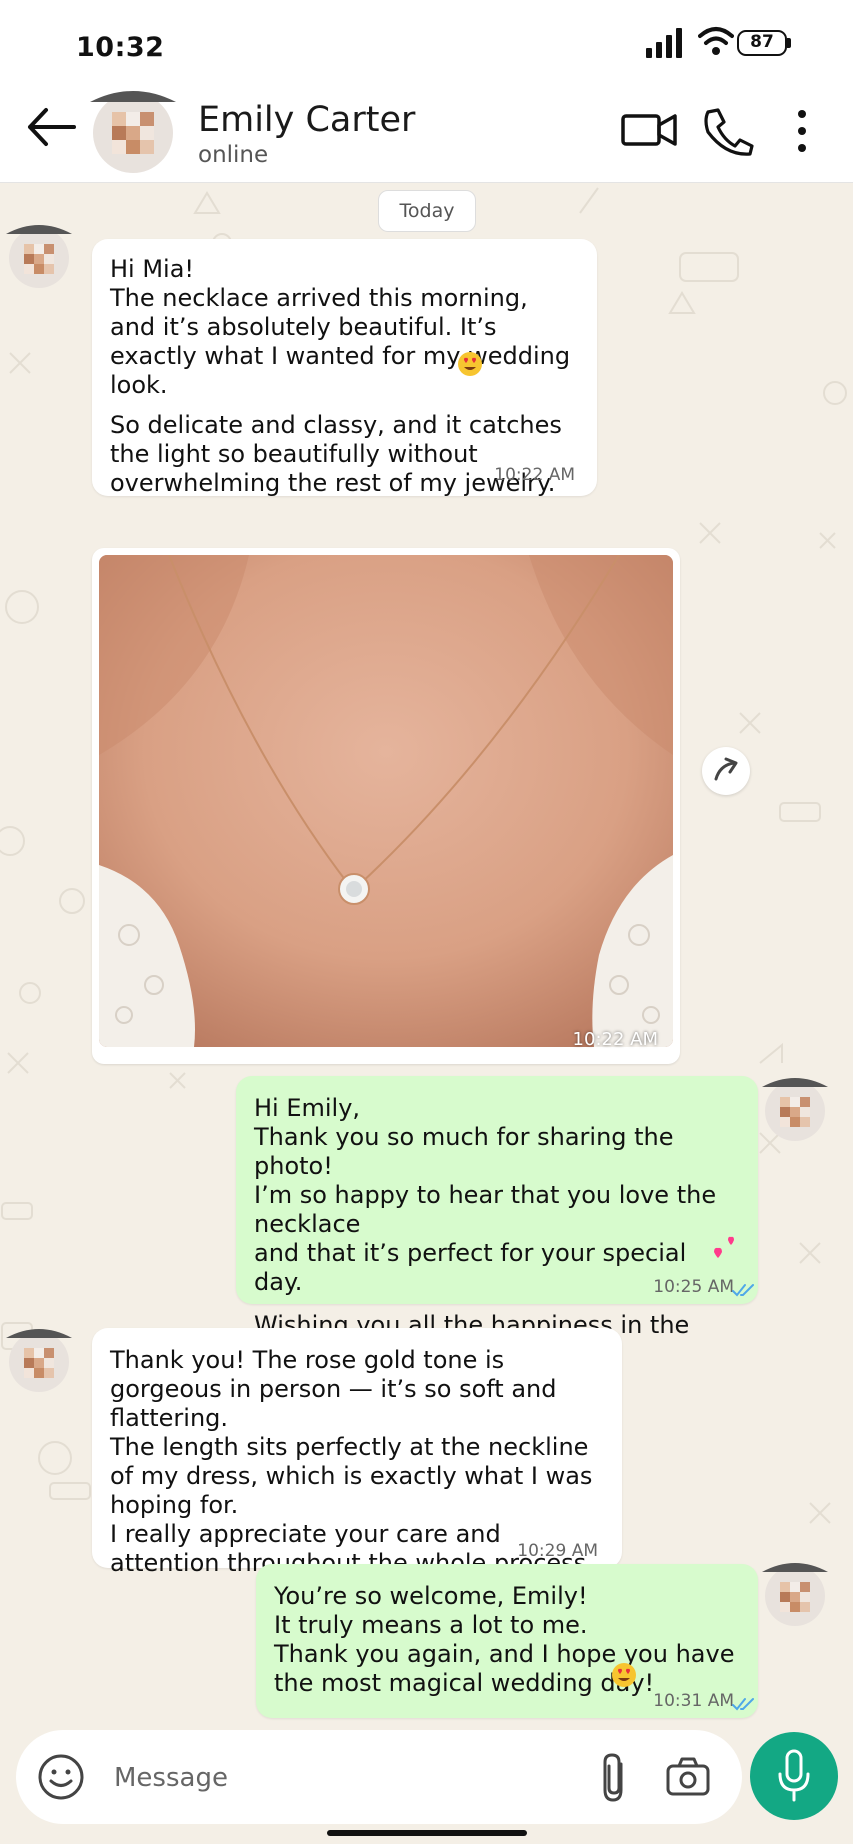  Describe the element at coordinates (615, 1039) in the screenshot. I see `image-timestamp: 10:22 AM` at that location.